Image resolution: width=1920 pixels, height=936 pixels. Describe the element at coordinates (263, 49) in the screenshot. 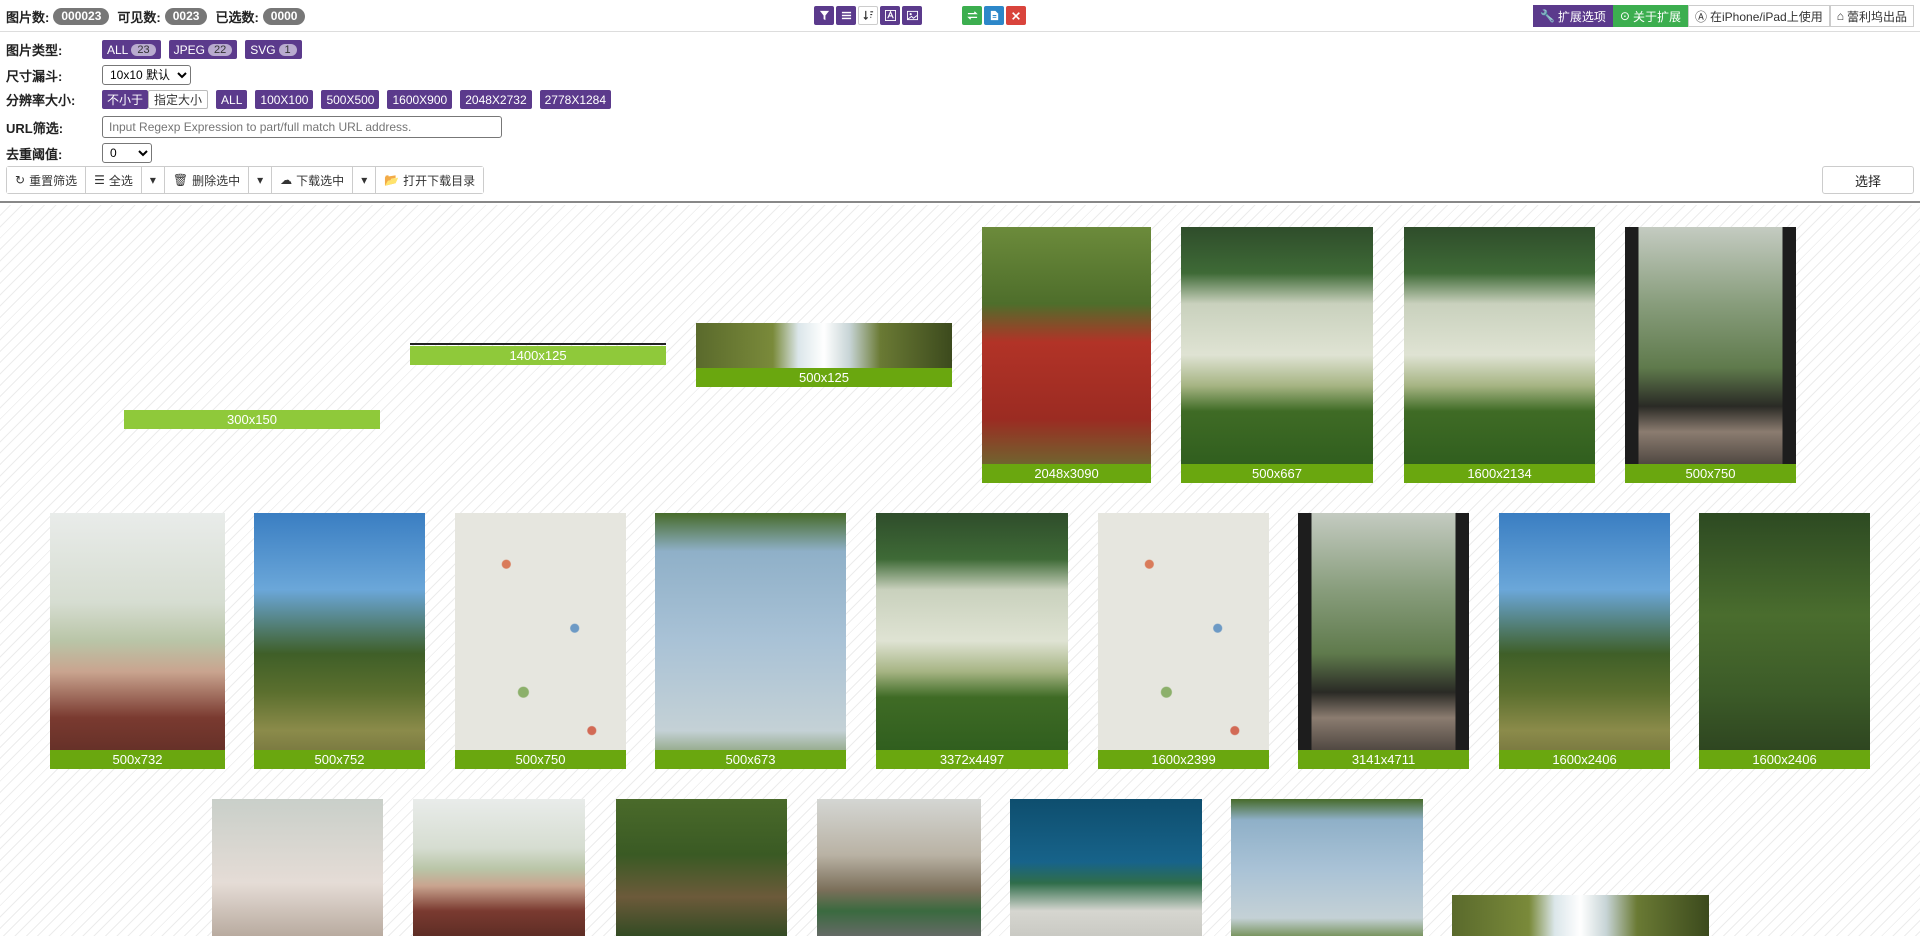

I see `type-svg-label: SVG` at that location.